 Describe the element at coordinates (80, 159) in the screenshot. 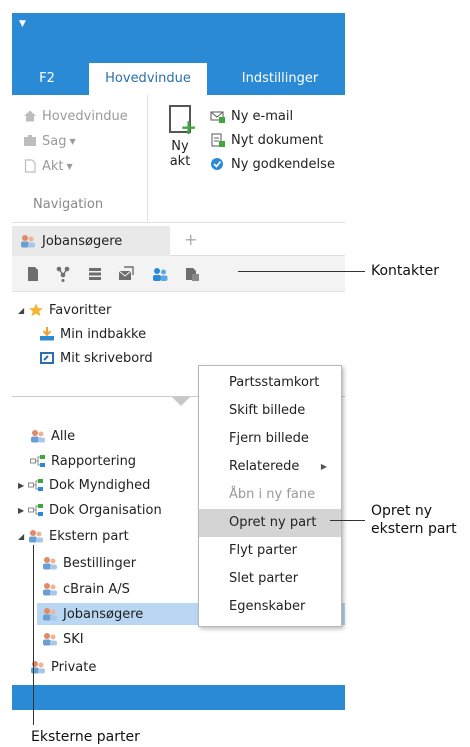

I see `navigation-group: Hovedvindue Sag ▼ Akt ▼ Navigation` at that location.